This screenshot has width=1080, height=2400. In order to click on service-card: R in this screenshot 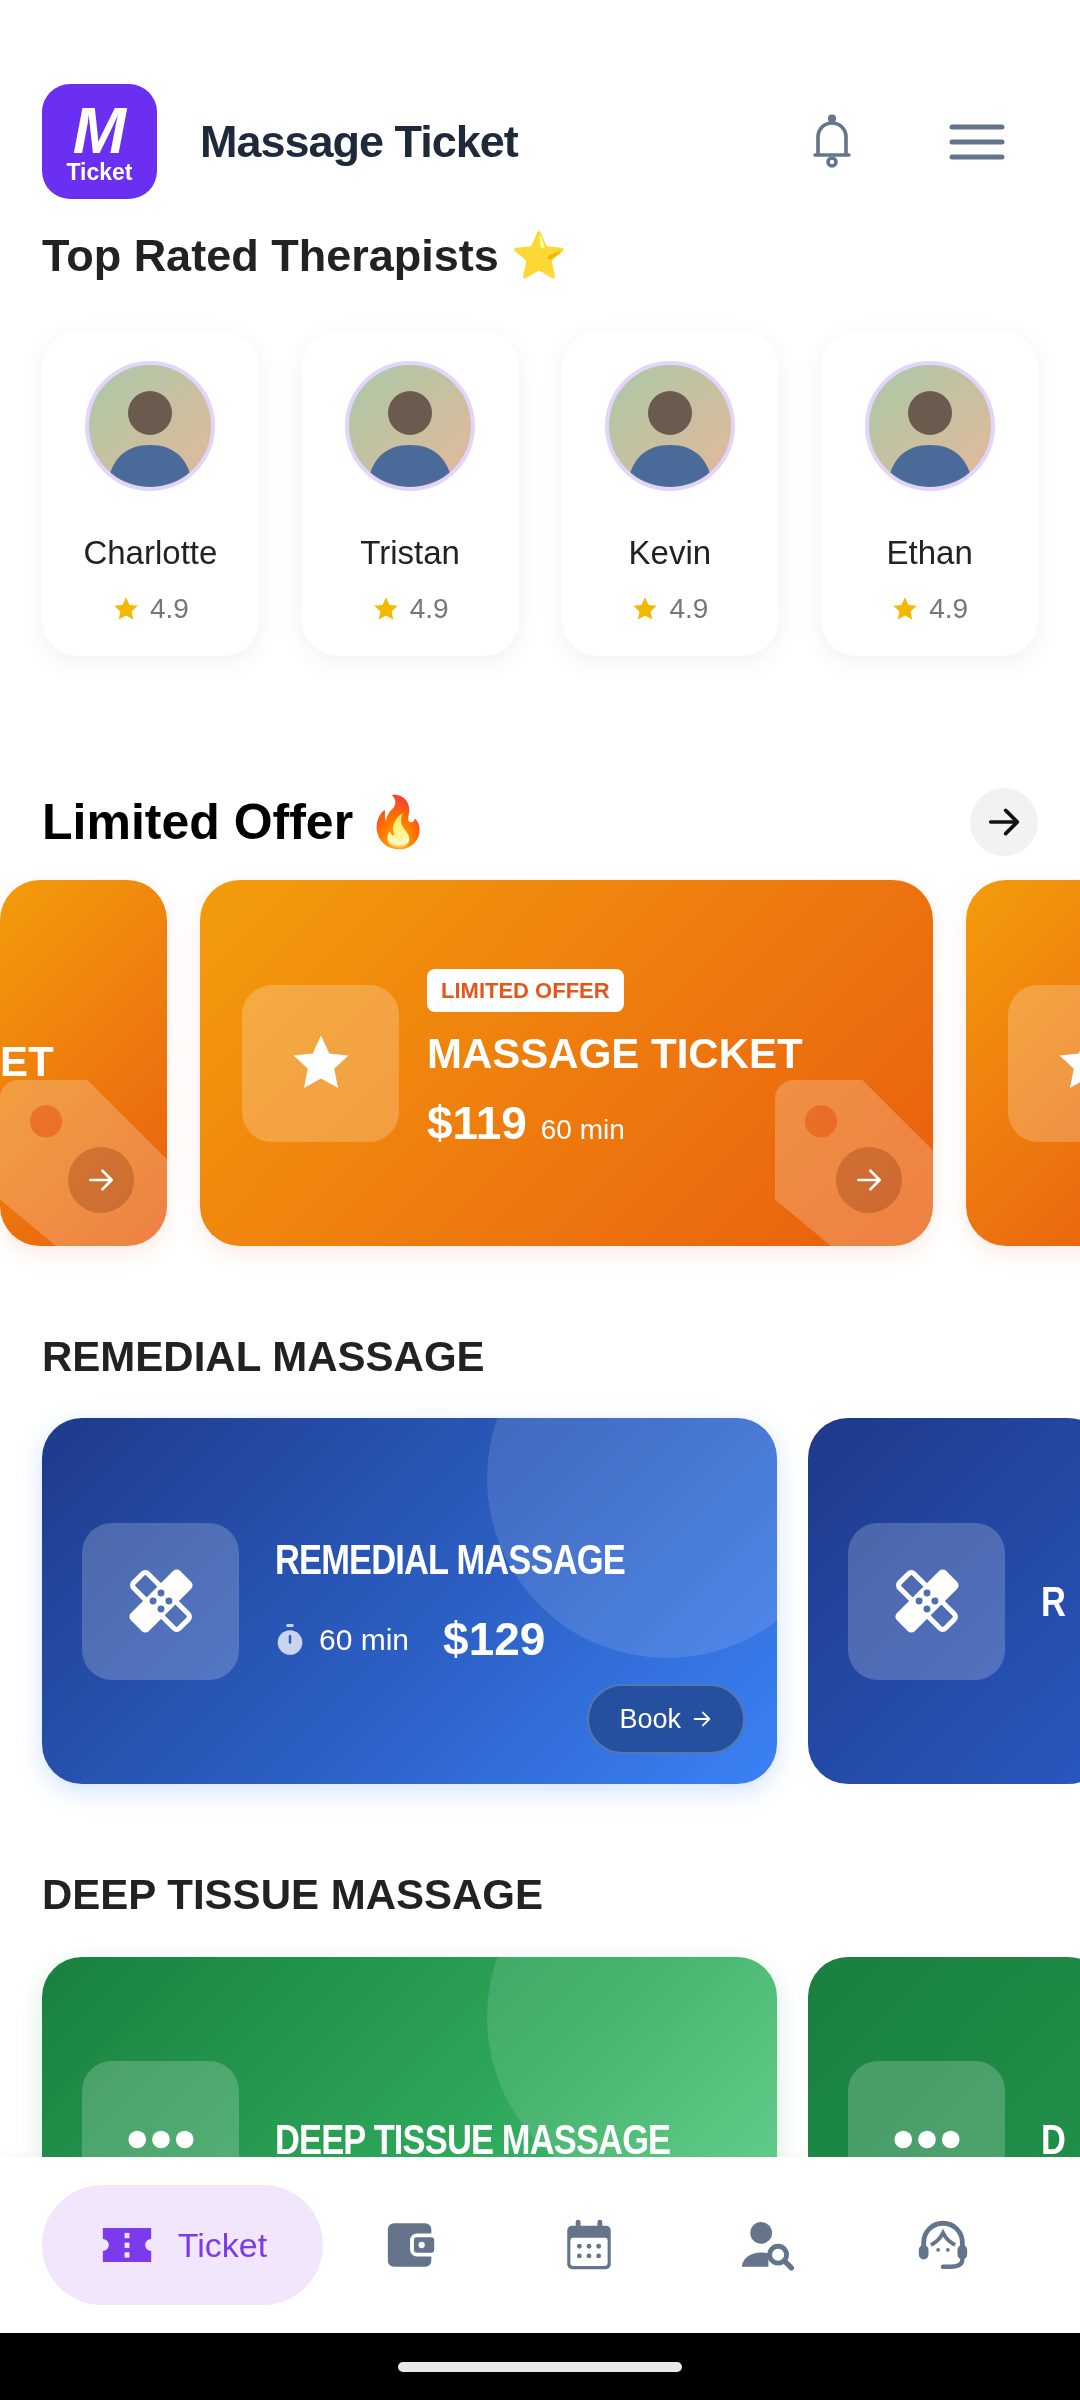, I will do `click(944, 1601)`.